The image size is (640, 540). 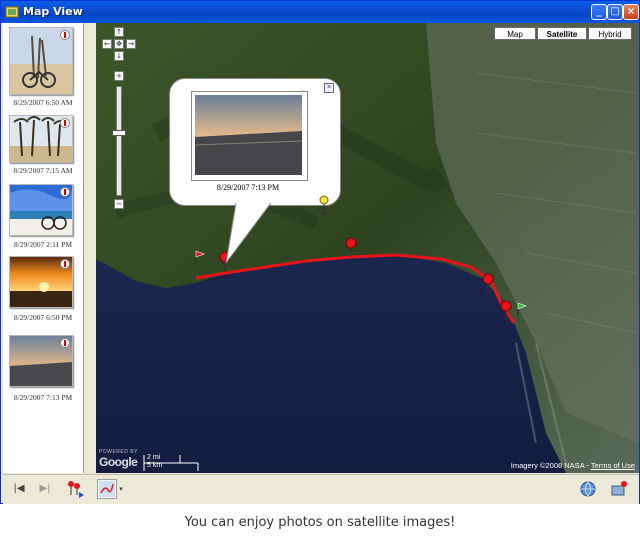 I want to click on show-pins-button, so click(x=75, y=489).